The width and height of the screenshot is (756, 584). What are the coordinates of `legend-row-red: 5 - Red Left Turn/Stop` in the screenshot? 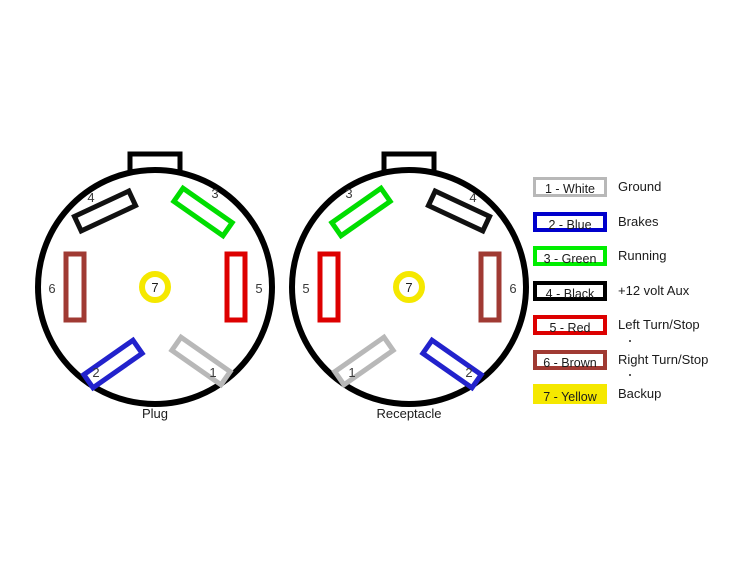 It's located at (643, 326).